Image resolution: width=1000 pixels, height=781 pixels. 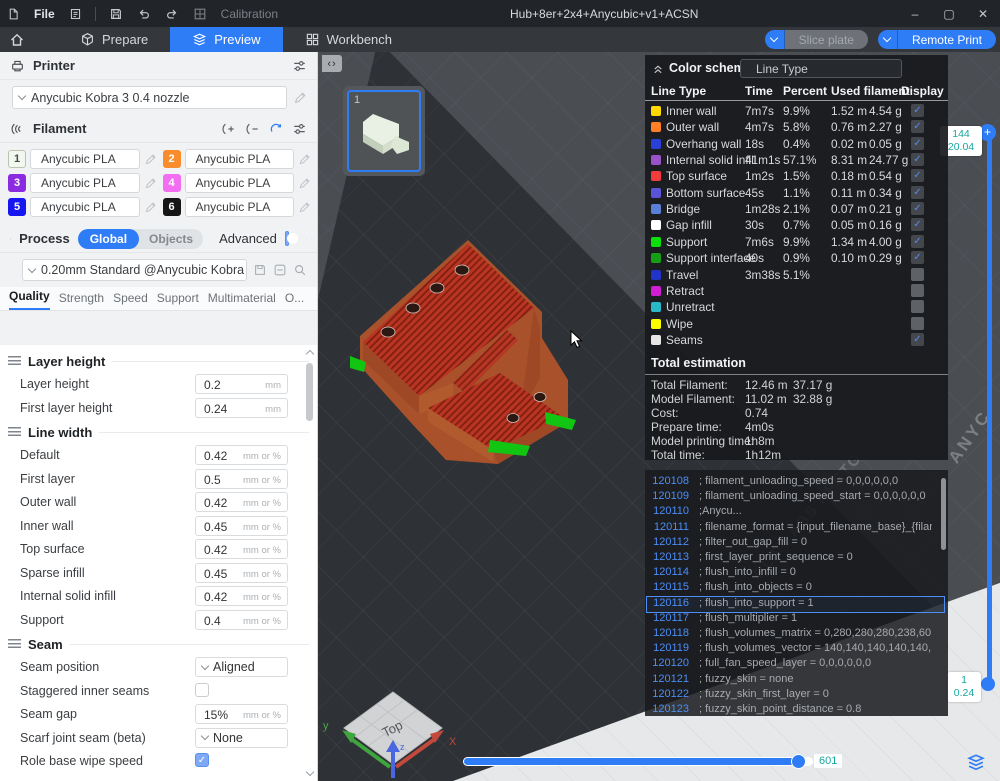 What do you see at coordinates (144, 13) in the screenshot?
I see `undo-icon` at bounding box center [144, 13].